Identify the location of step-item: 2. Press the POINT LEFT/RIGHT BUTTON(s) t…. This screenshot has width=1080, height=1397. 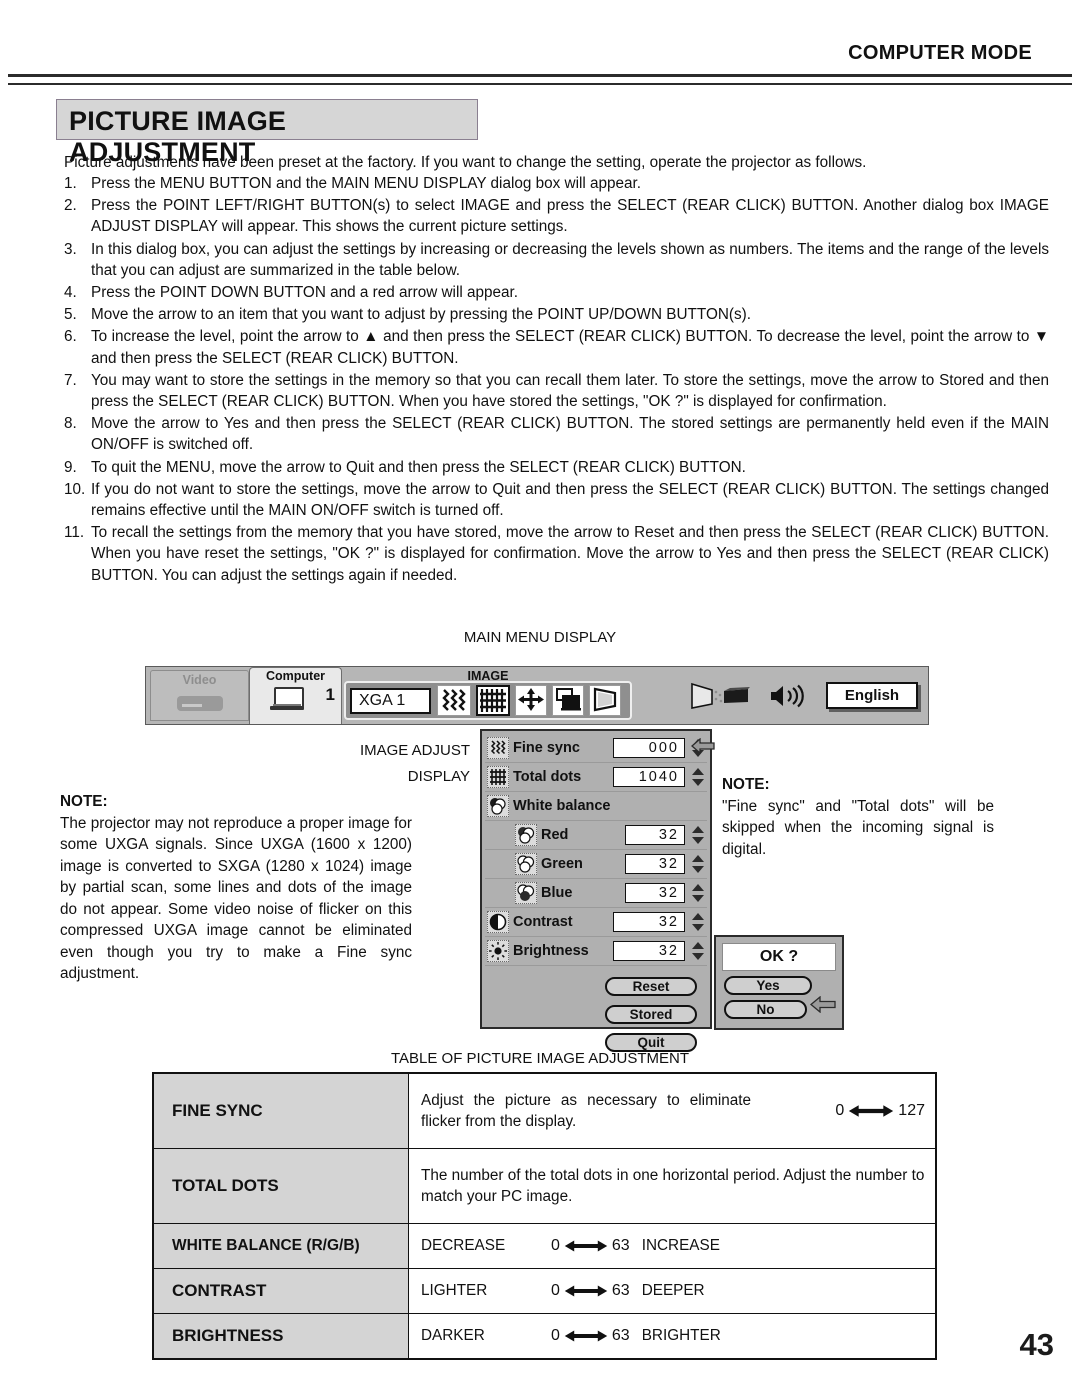
(556, 216).